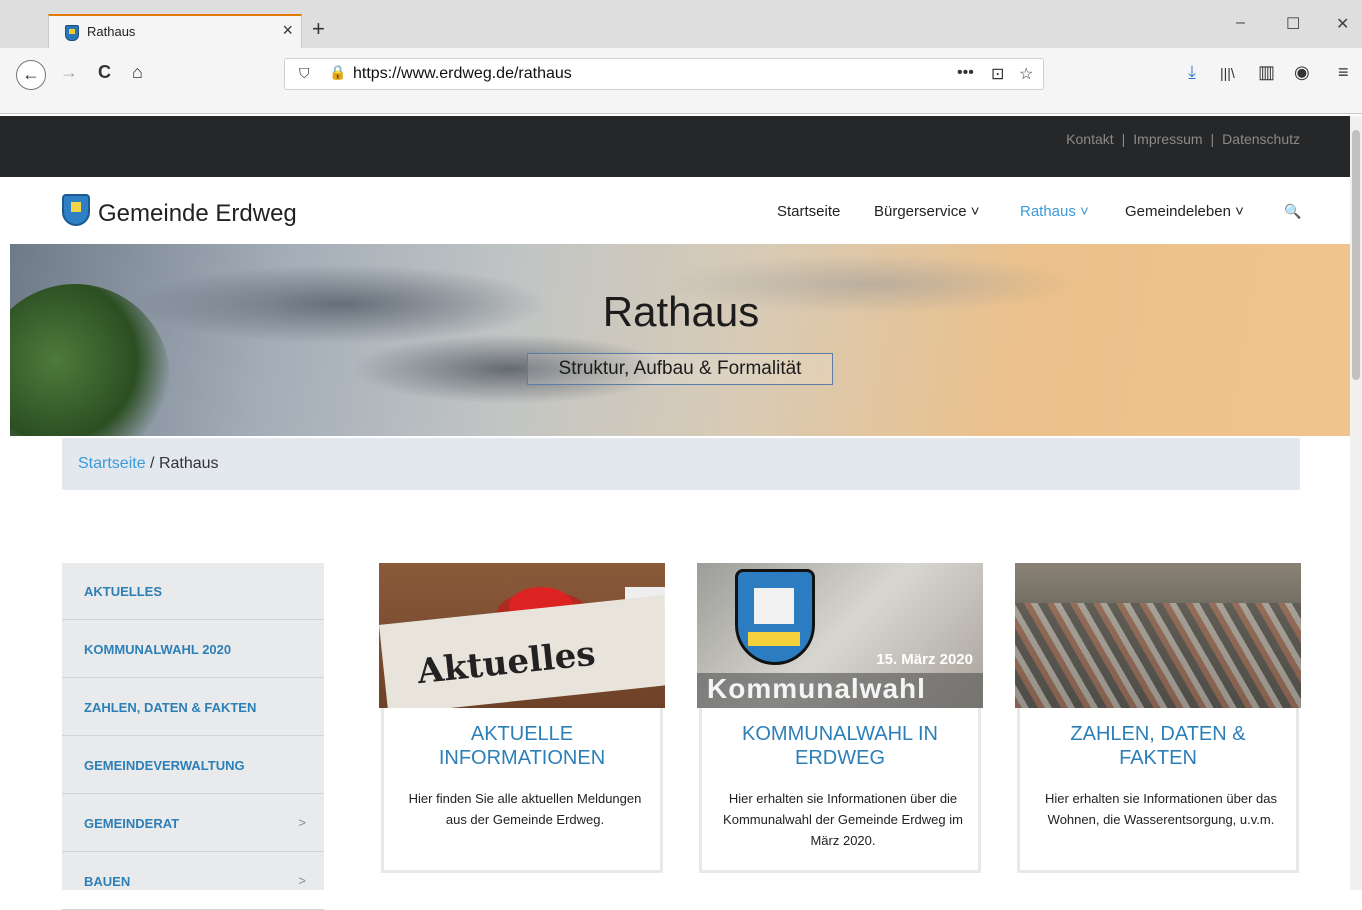  What do you see at coordinates (72, 33) in the screenshot?
I see `site-favicon-icon` at bounding box center [72, 33].